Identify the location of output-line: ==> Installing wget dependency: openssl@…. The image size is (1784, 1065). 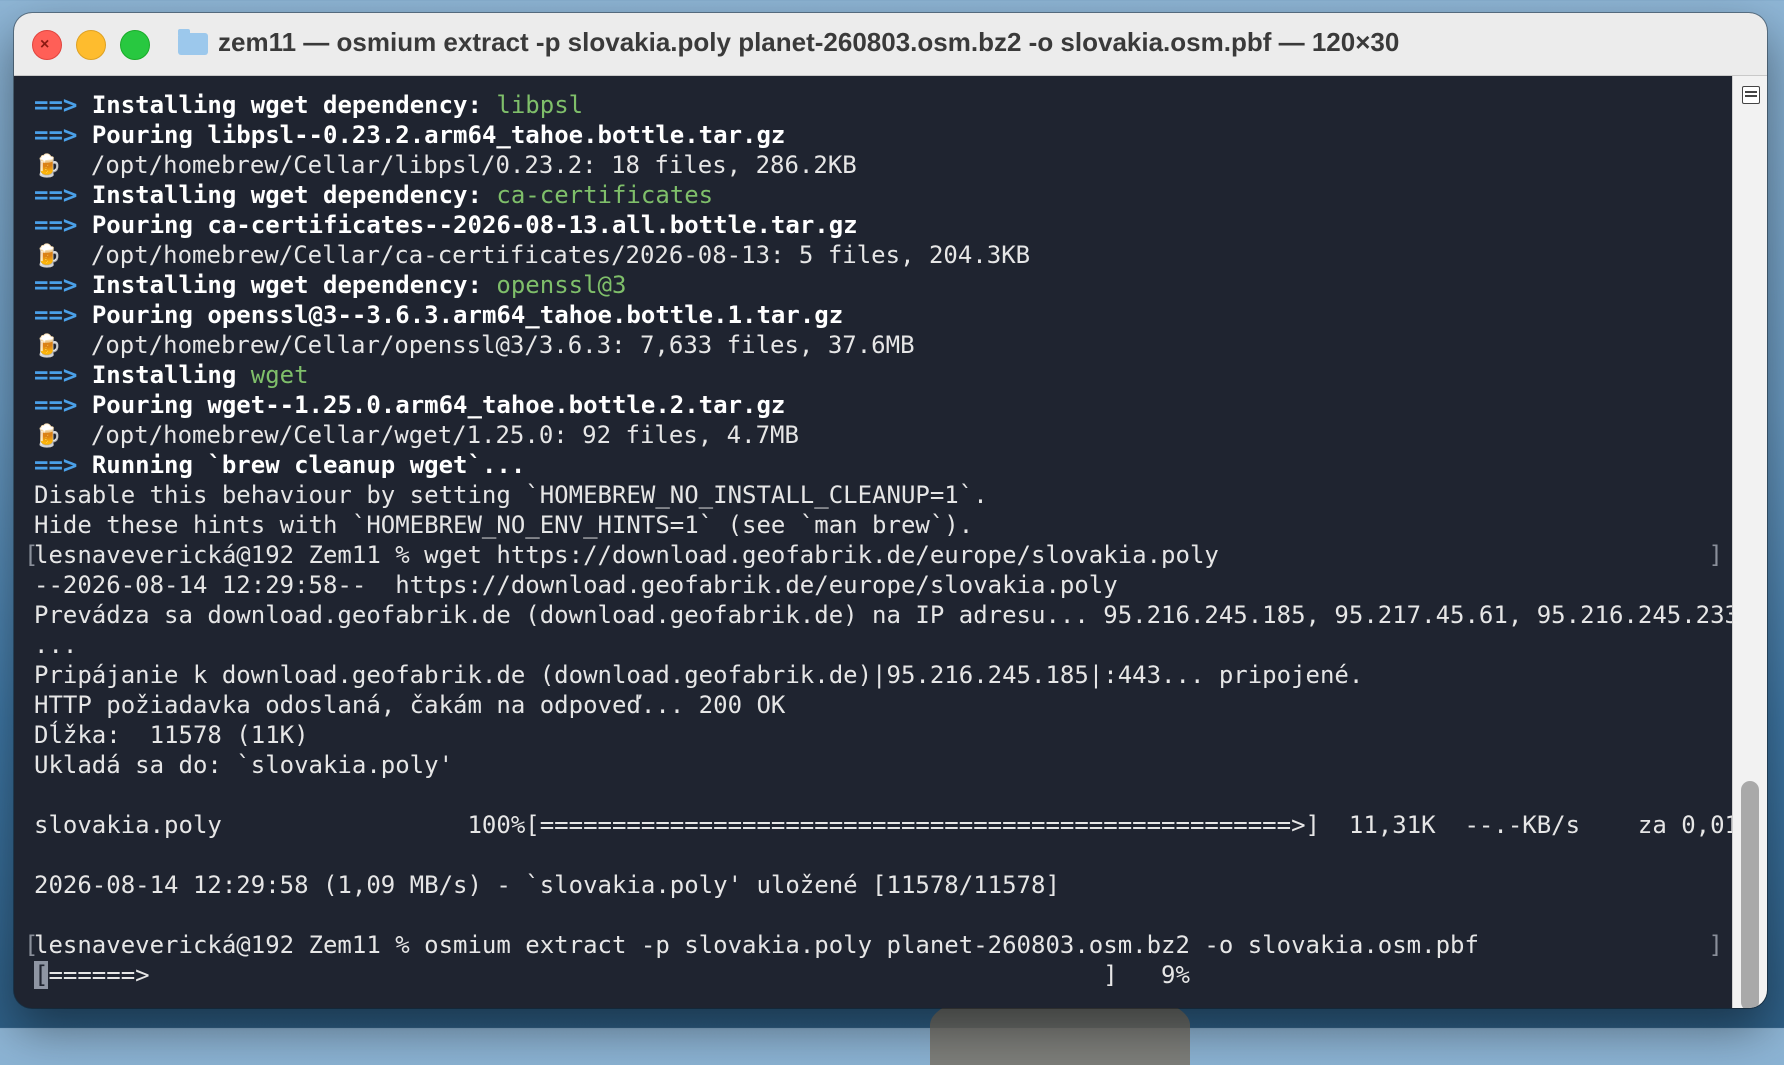
(330, 285).